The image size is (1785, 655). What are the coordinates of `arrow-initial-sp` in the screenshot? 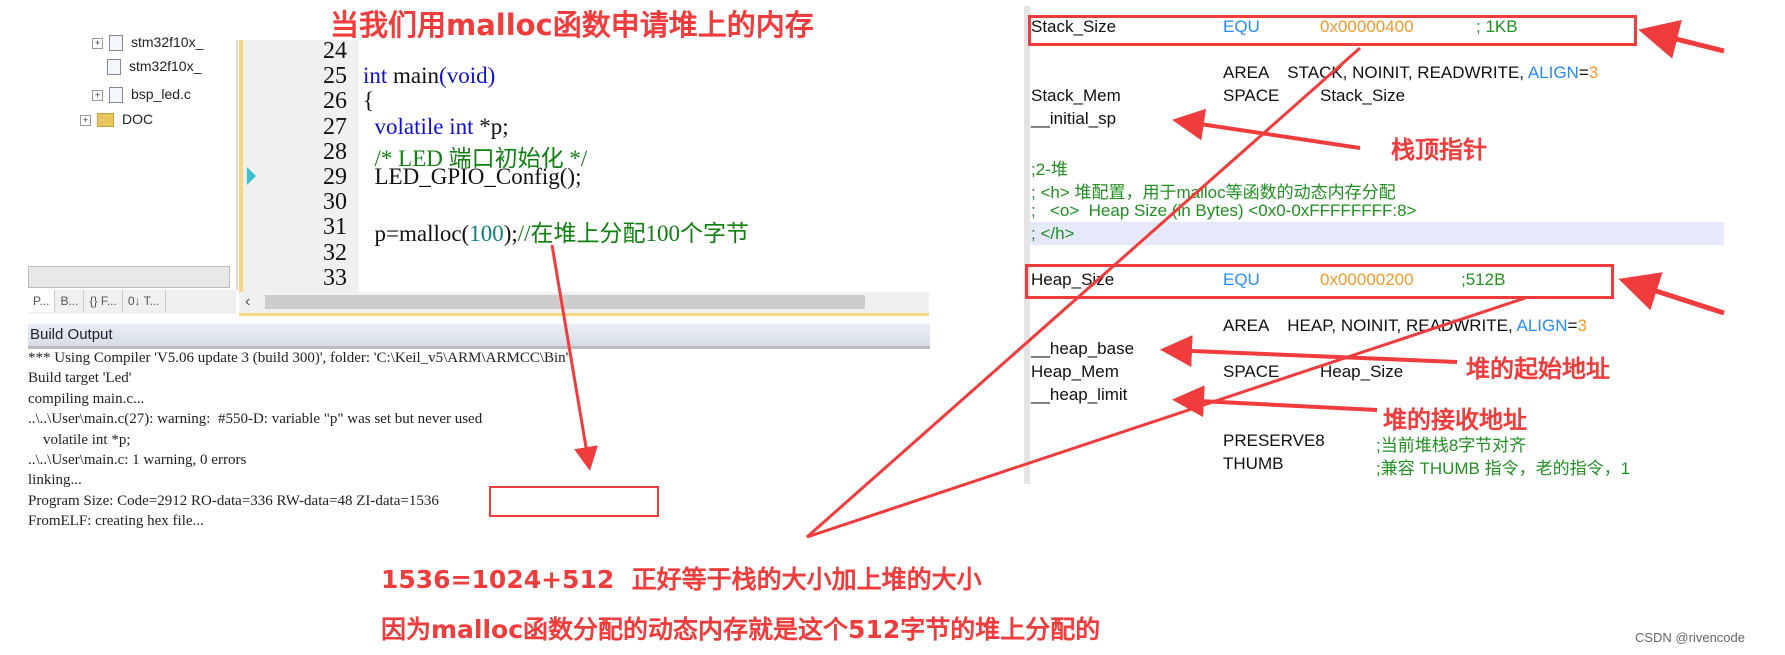 It's located at (1266, 129).